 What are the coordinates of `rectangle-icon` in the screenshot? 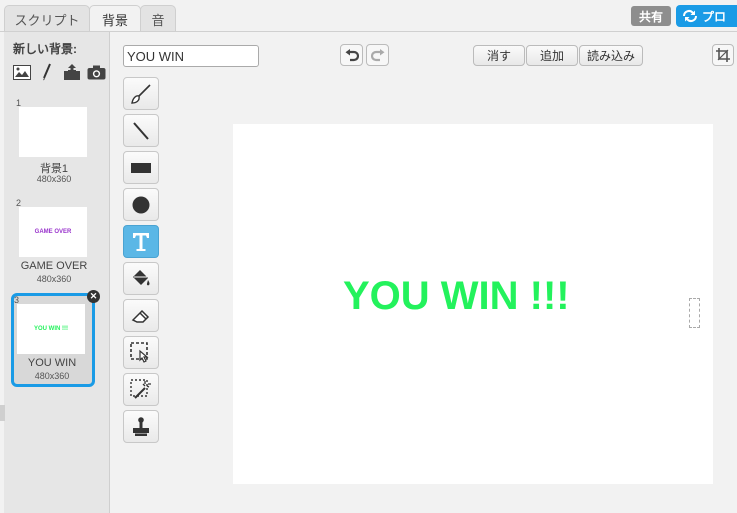 It's located at (141, 167).